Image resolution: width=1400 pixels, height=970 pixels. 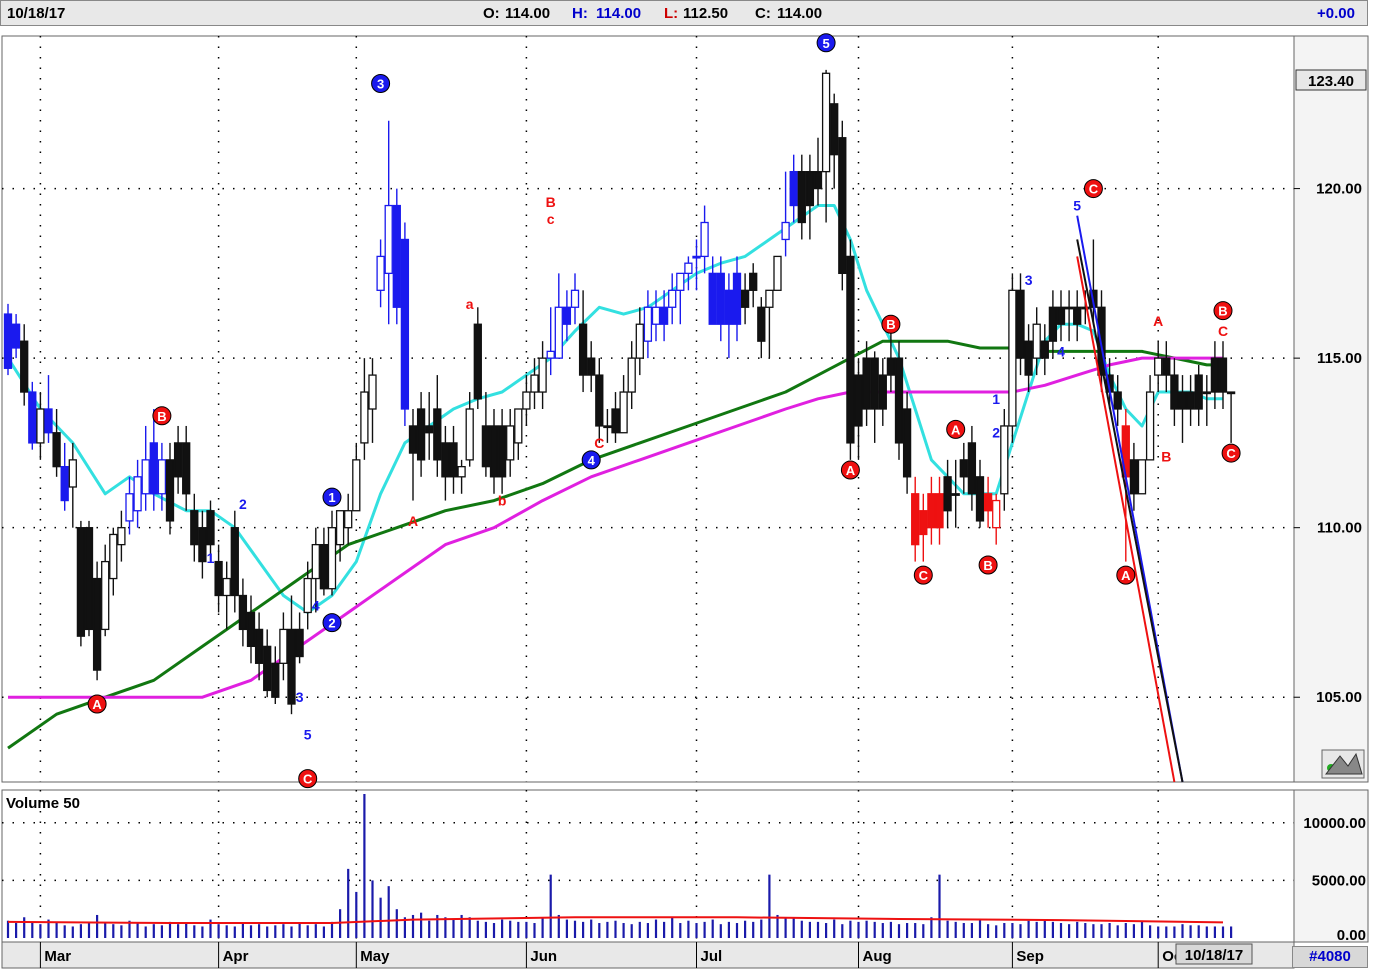 What do you see at coordinates (825, 43) in the screenshot?
I see `wave-label-text: 5` at bounding box center [825, 43].